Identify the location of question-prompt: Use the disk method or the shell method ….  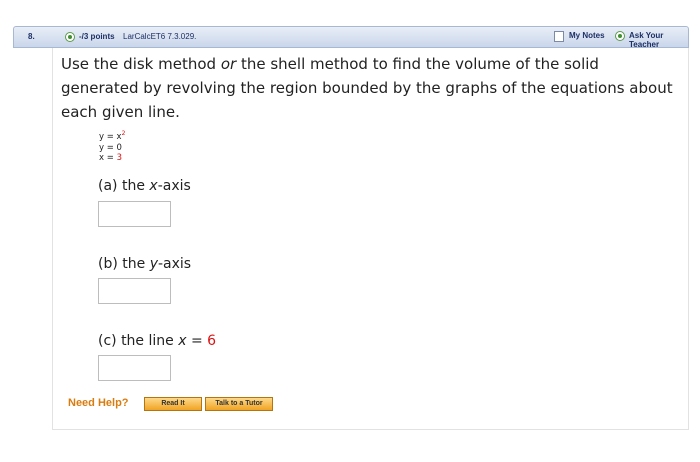
(367, 88).